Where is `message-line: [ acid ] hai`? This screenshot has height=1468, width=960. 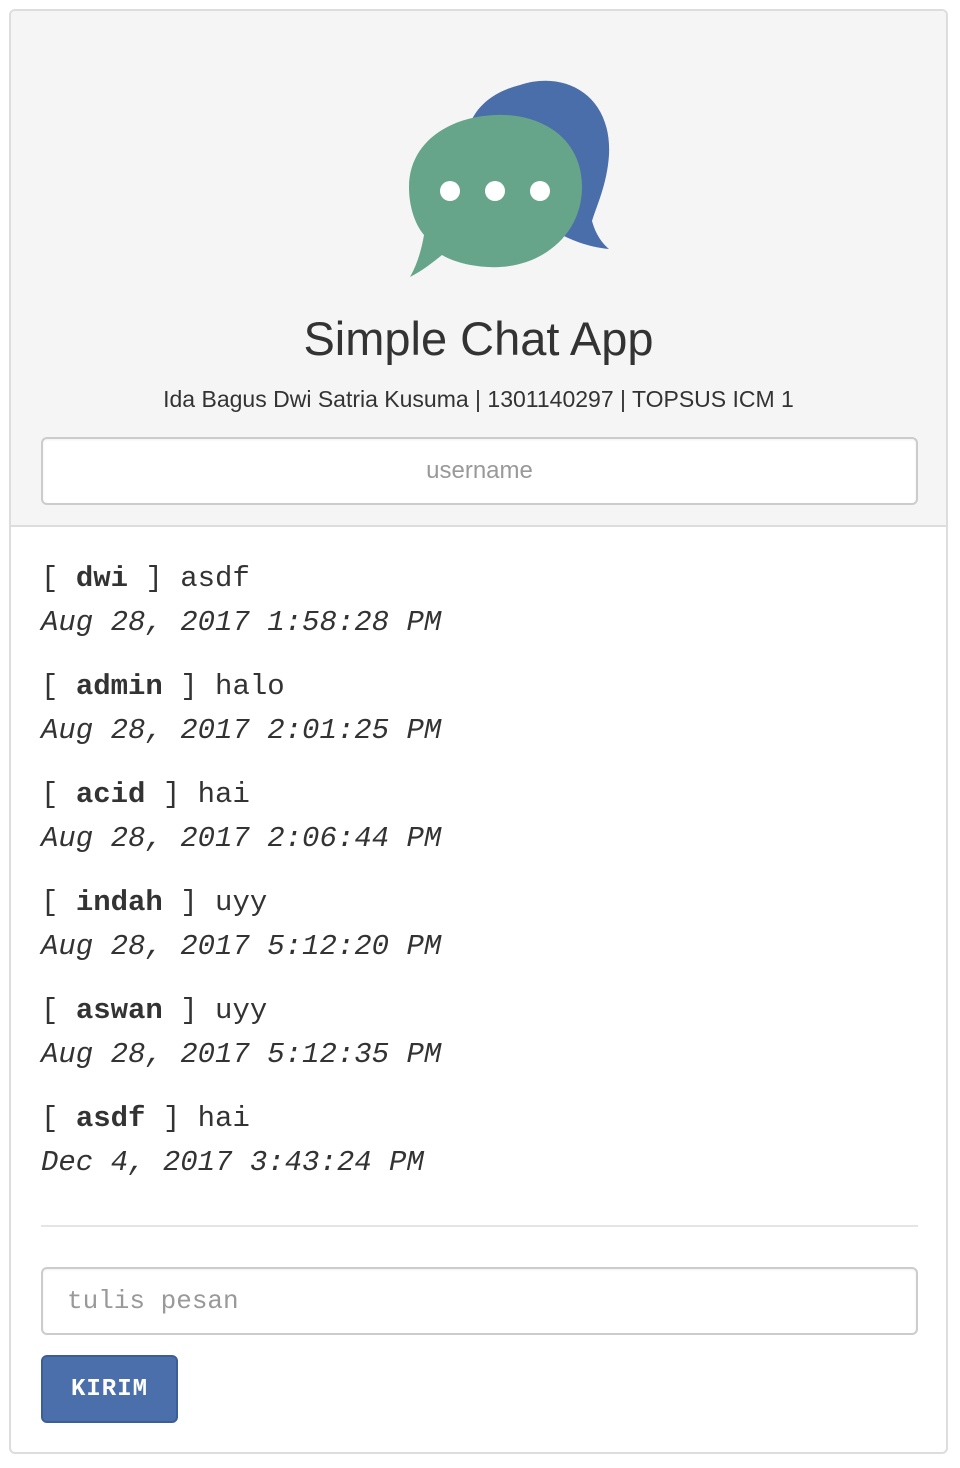 message-line: [ acid ] hai is located at coordinates (145, 794).